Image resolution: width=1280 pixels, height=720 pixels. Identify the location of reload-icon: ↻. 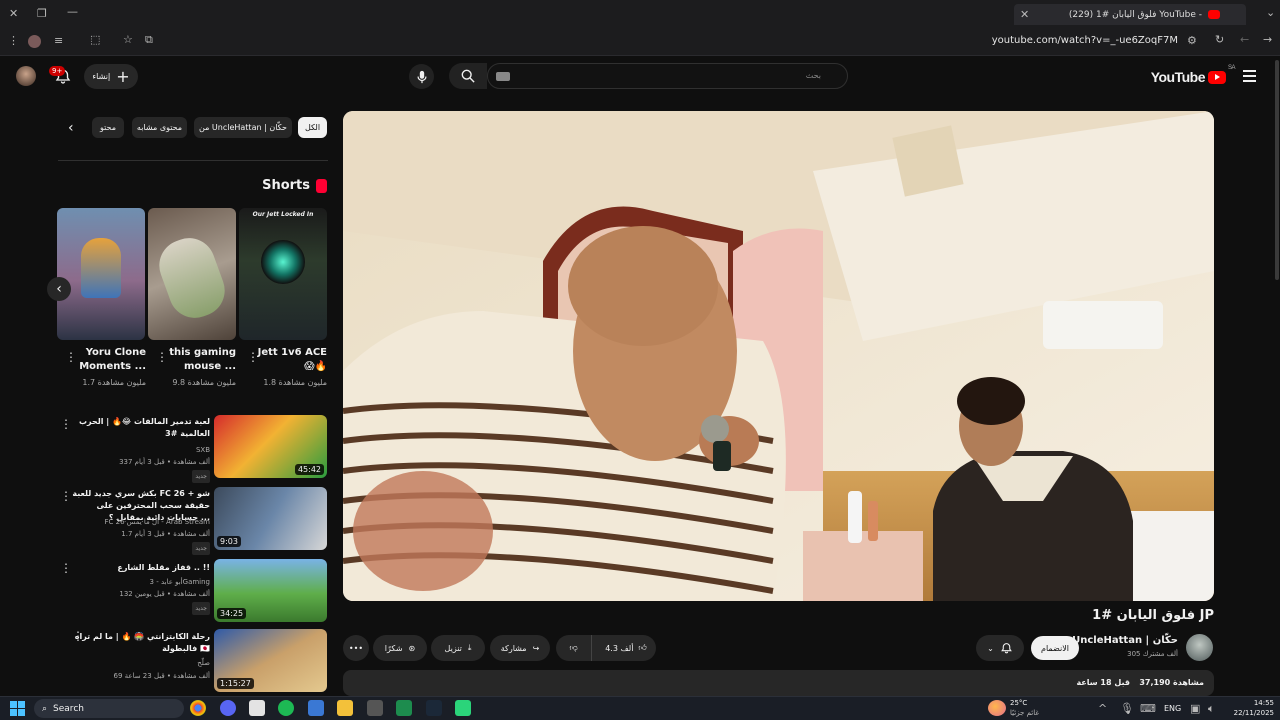
(1219, 39).